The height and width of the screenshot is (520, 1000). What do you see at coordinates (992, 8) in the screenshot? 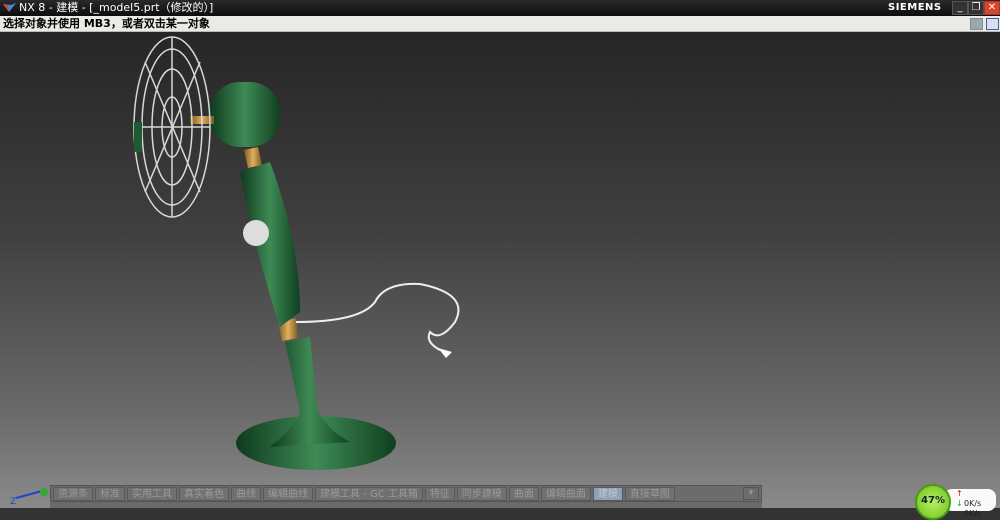
I see `close-button: ✕` at bounding box center [992, 8].